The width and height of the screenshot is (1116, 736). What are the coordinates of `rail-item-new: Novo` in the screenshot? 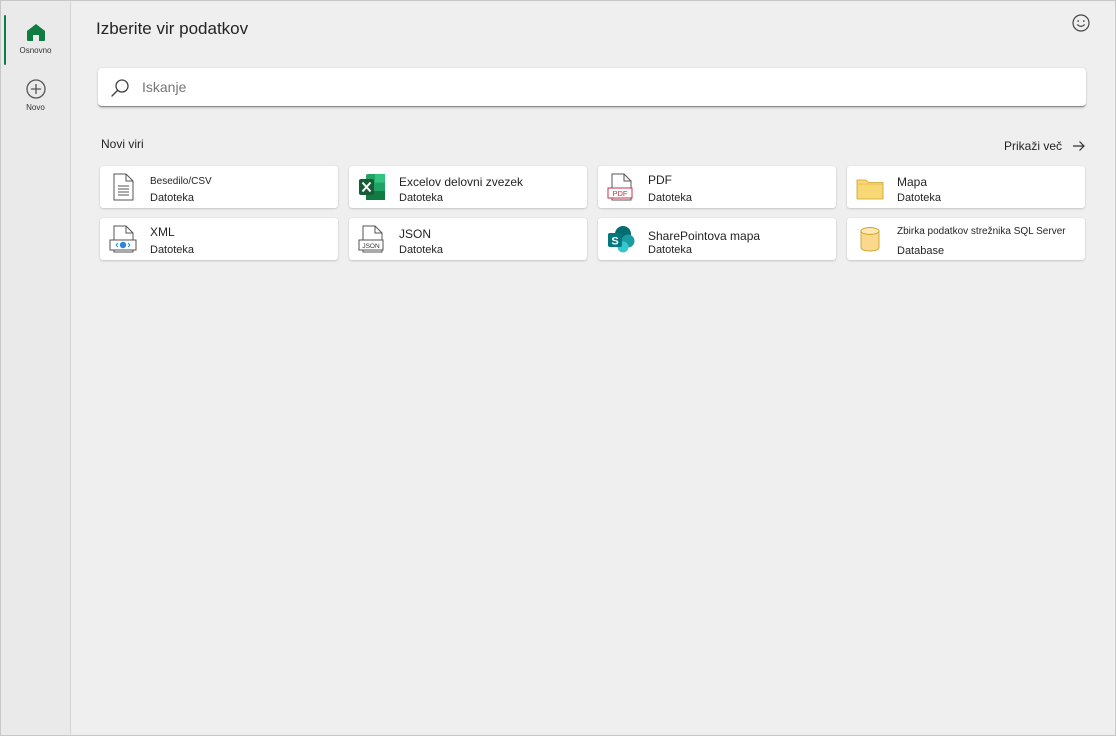 It's located at (35, 95).